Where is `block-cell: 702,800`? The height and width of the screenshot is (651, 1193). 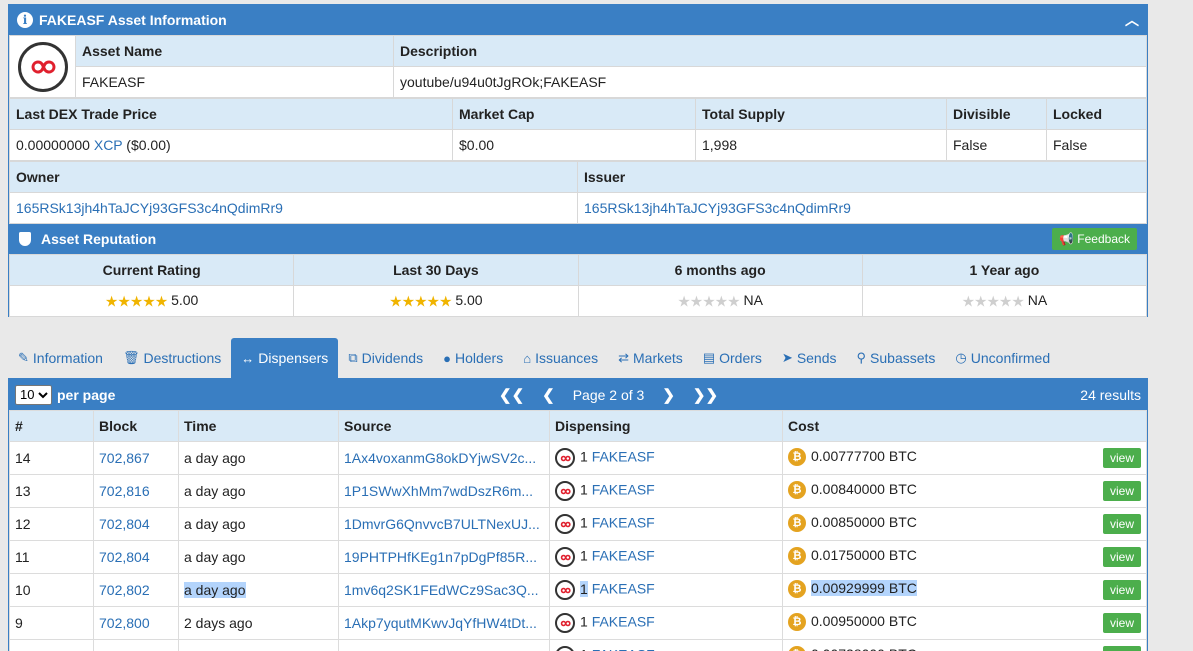
block-cell: 702,800 is located at coordinates (136, 623).